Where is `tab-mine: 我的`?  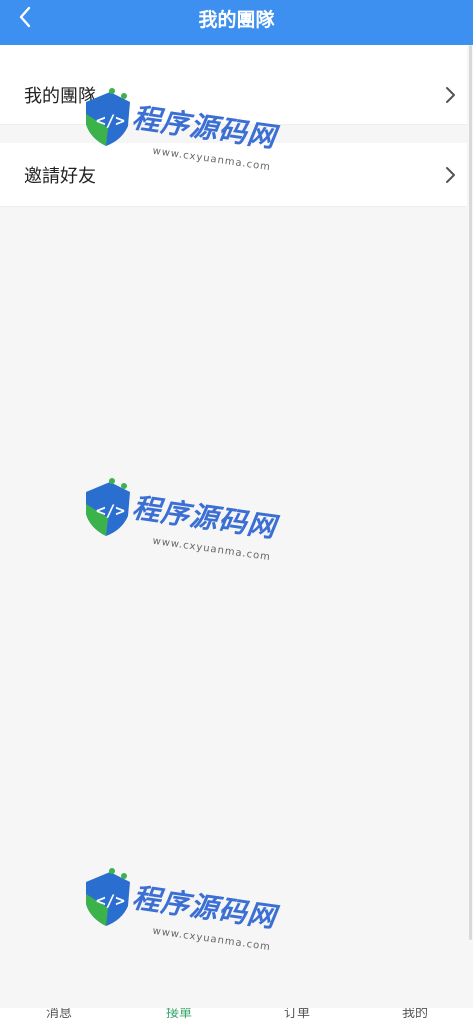
tab-mine: 我的 is located at coordinates (415, 1014).